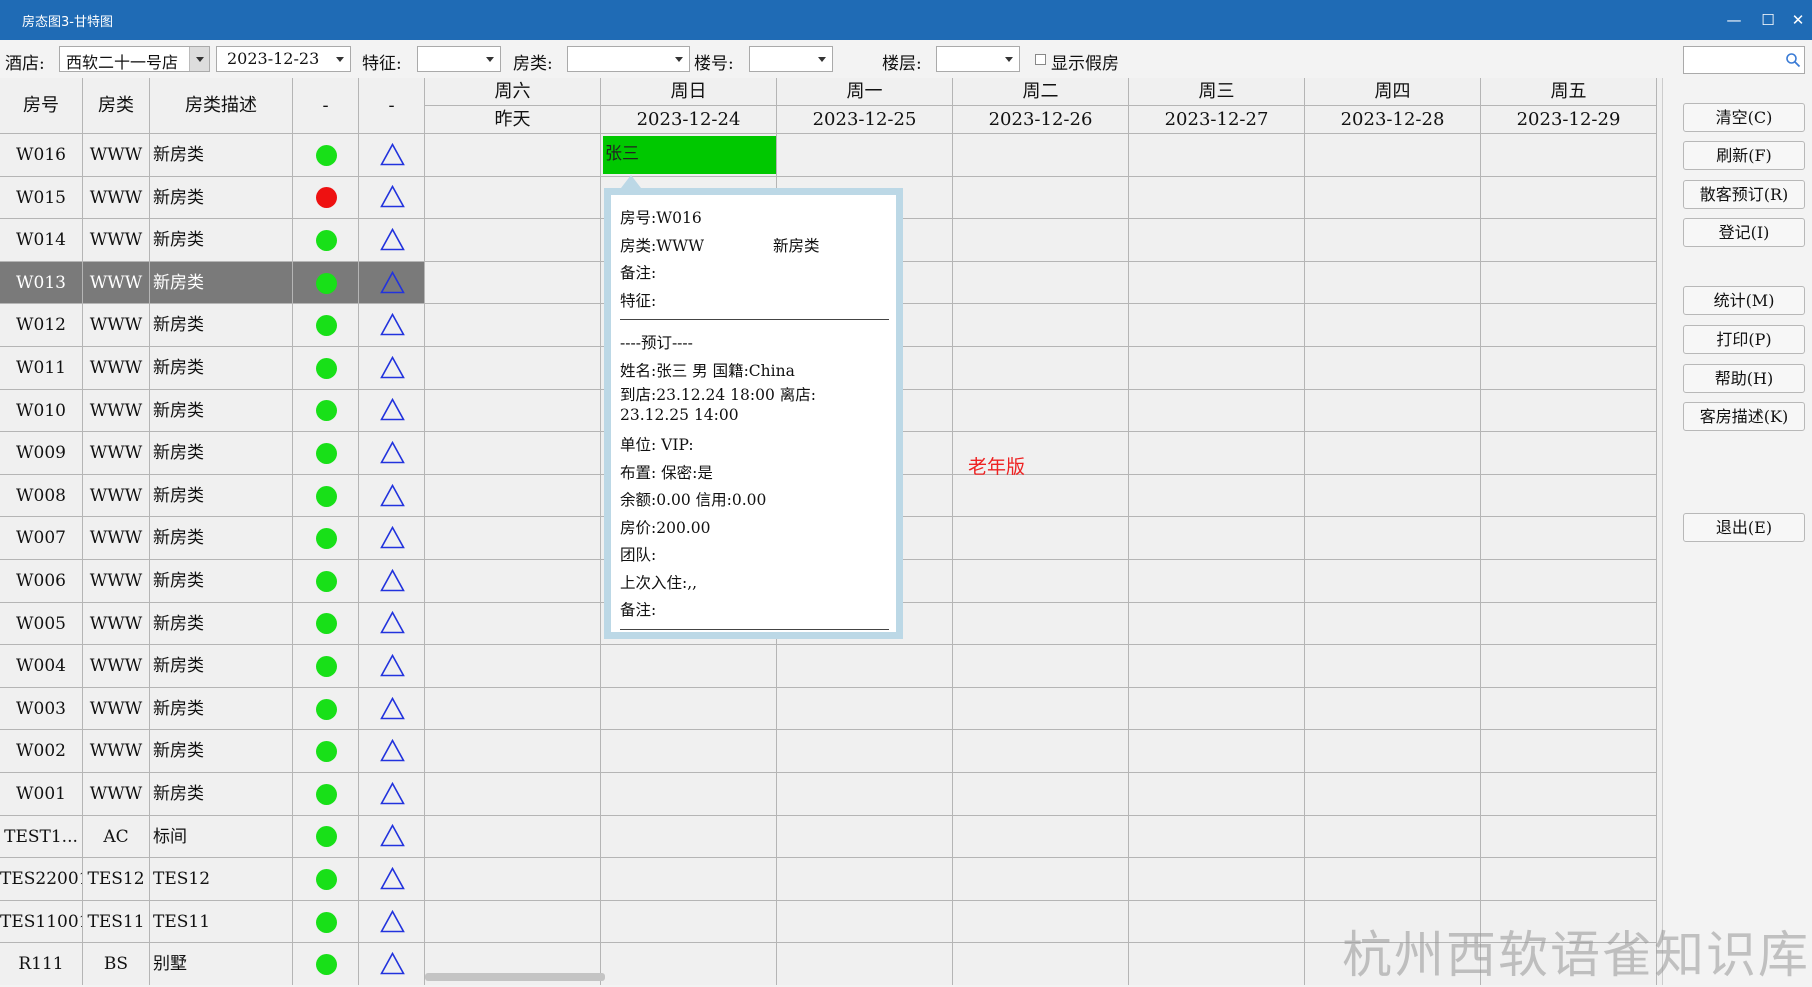 Image resolution: width=1812 pixels, height=987 pixels. I want to click on minimize-icon: —, so click(1734, 20).